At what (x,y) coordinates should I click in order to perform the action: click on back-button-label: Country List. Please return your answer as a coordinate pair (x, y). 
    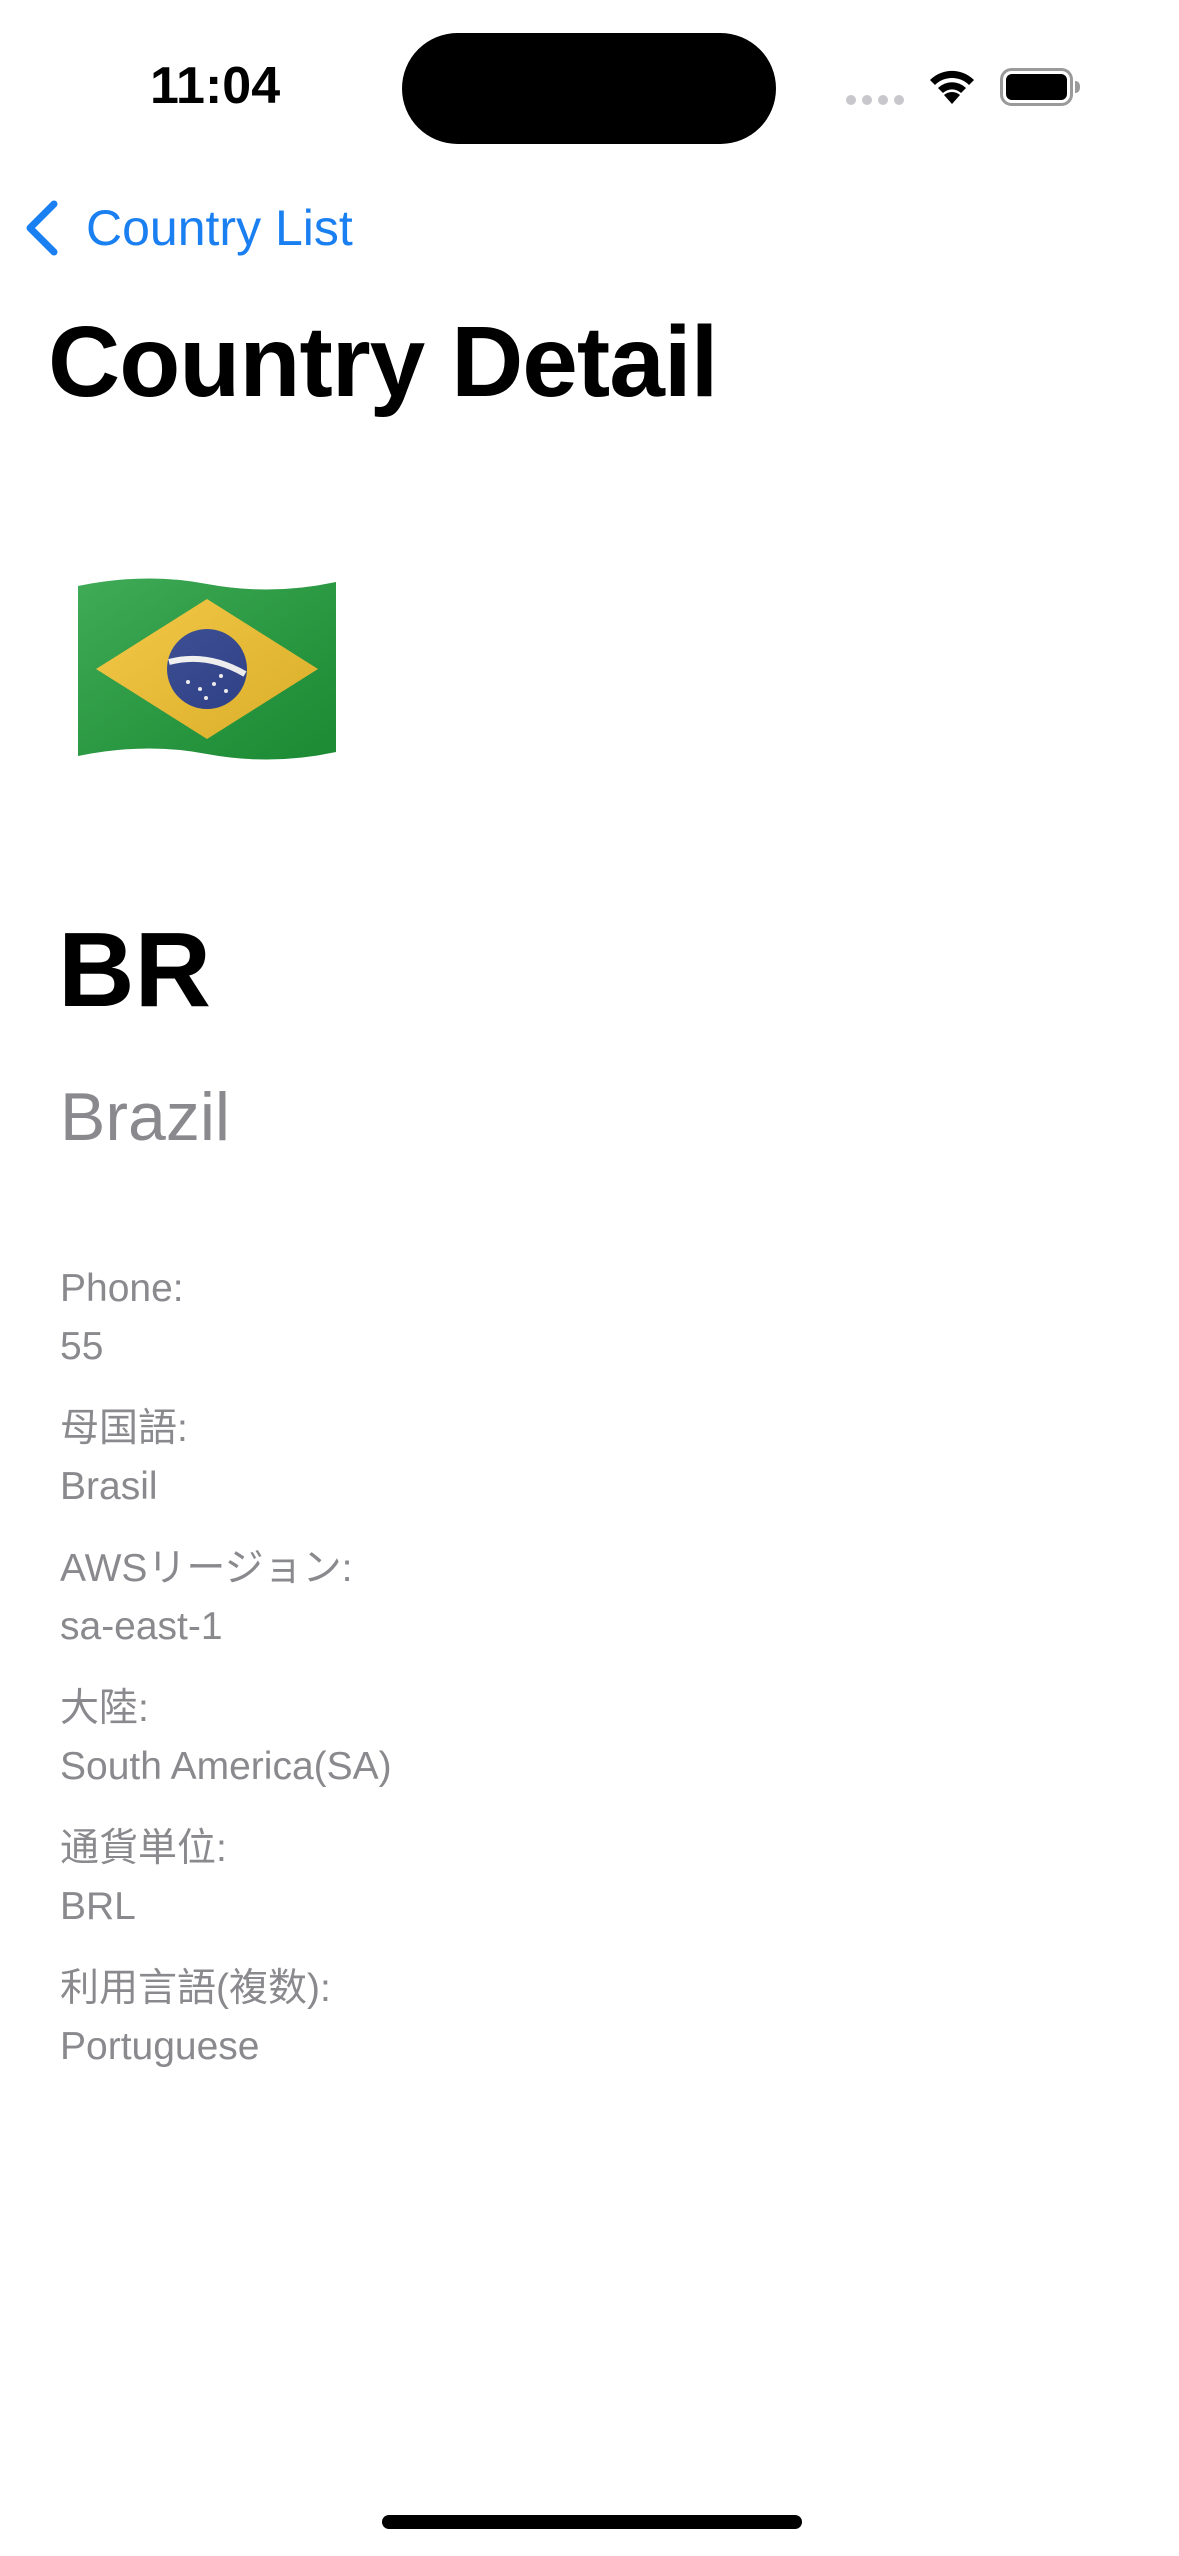
    Looking at the image, I should click on (219, 228).